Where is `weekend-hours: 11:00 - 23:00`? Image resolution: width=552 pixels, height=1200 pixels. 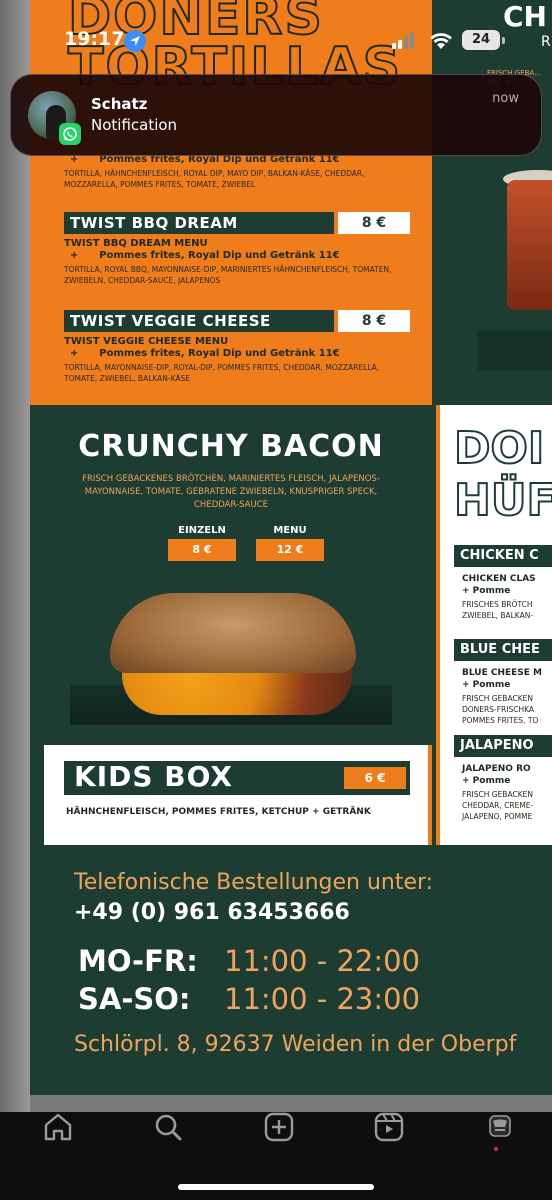 weekend-hours: 11:00 - 23:00 is located at coordinates (322, 999).